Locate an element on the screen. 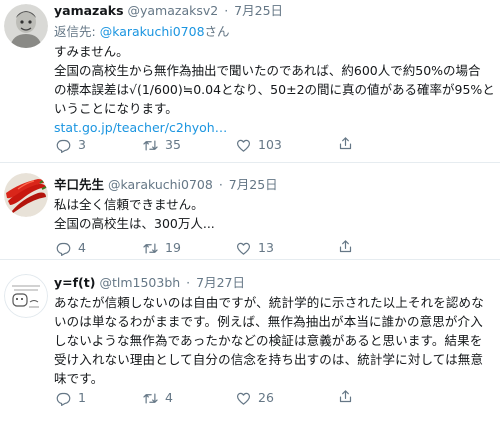  tweet-line: 受け入れない理由として自分の信念を持ち出すのは、統計学に対しては無意 is located at coordinates (269, 359).